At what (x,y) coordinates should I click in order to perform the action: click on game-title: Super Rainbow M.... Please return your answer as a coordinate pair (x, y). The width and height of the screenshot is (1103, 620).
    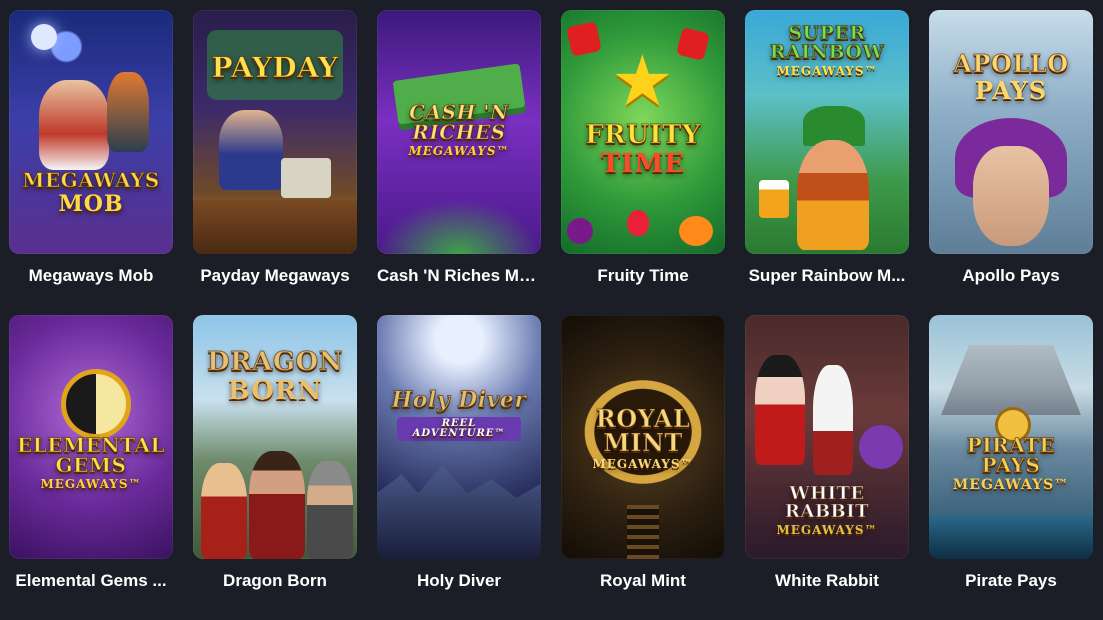
    Looking at the image, I should click on (827, 277).